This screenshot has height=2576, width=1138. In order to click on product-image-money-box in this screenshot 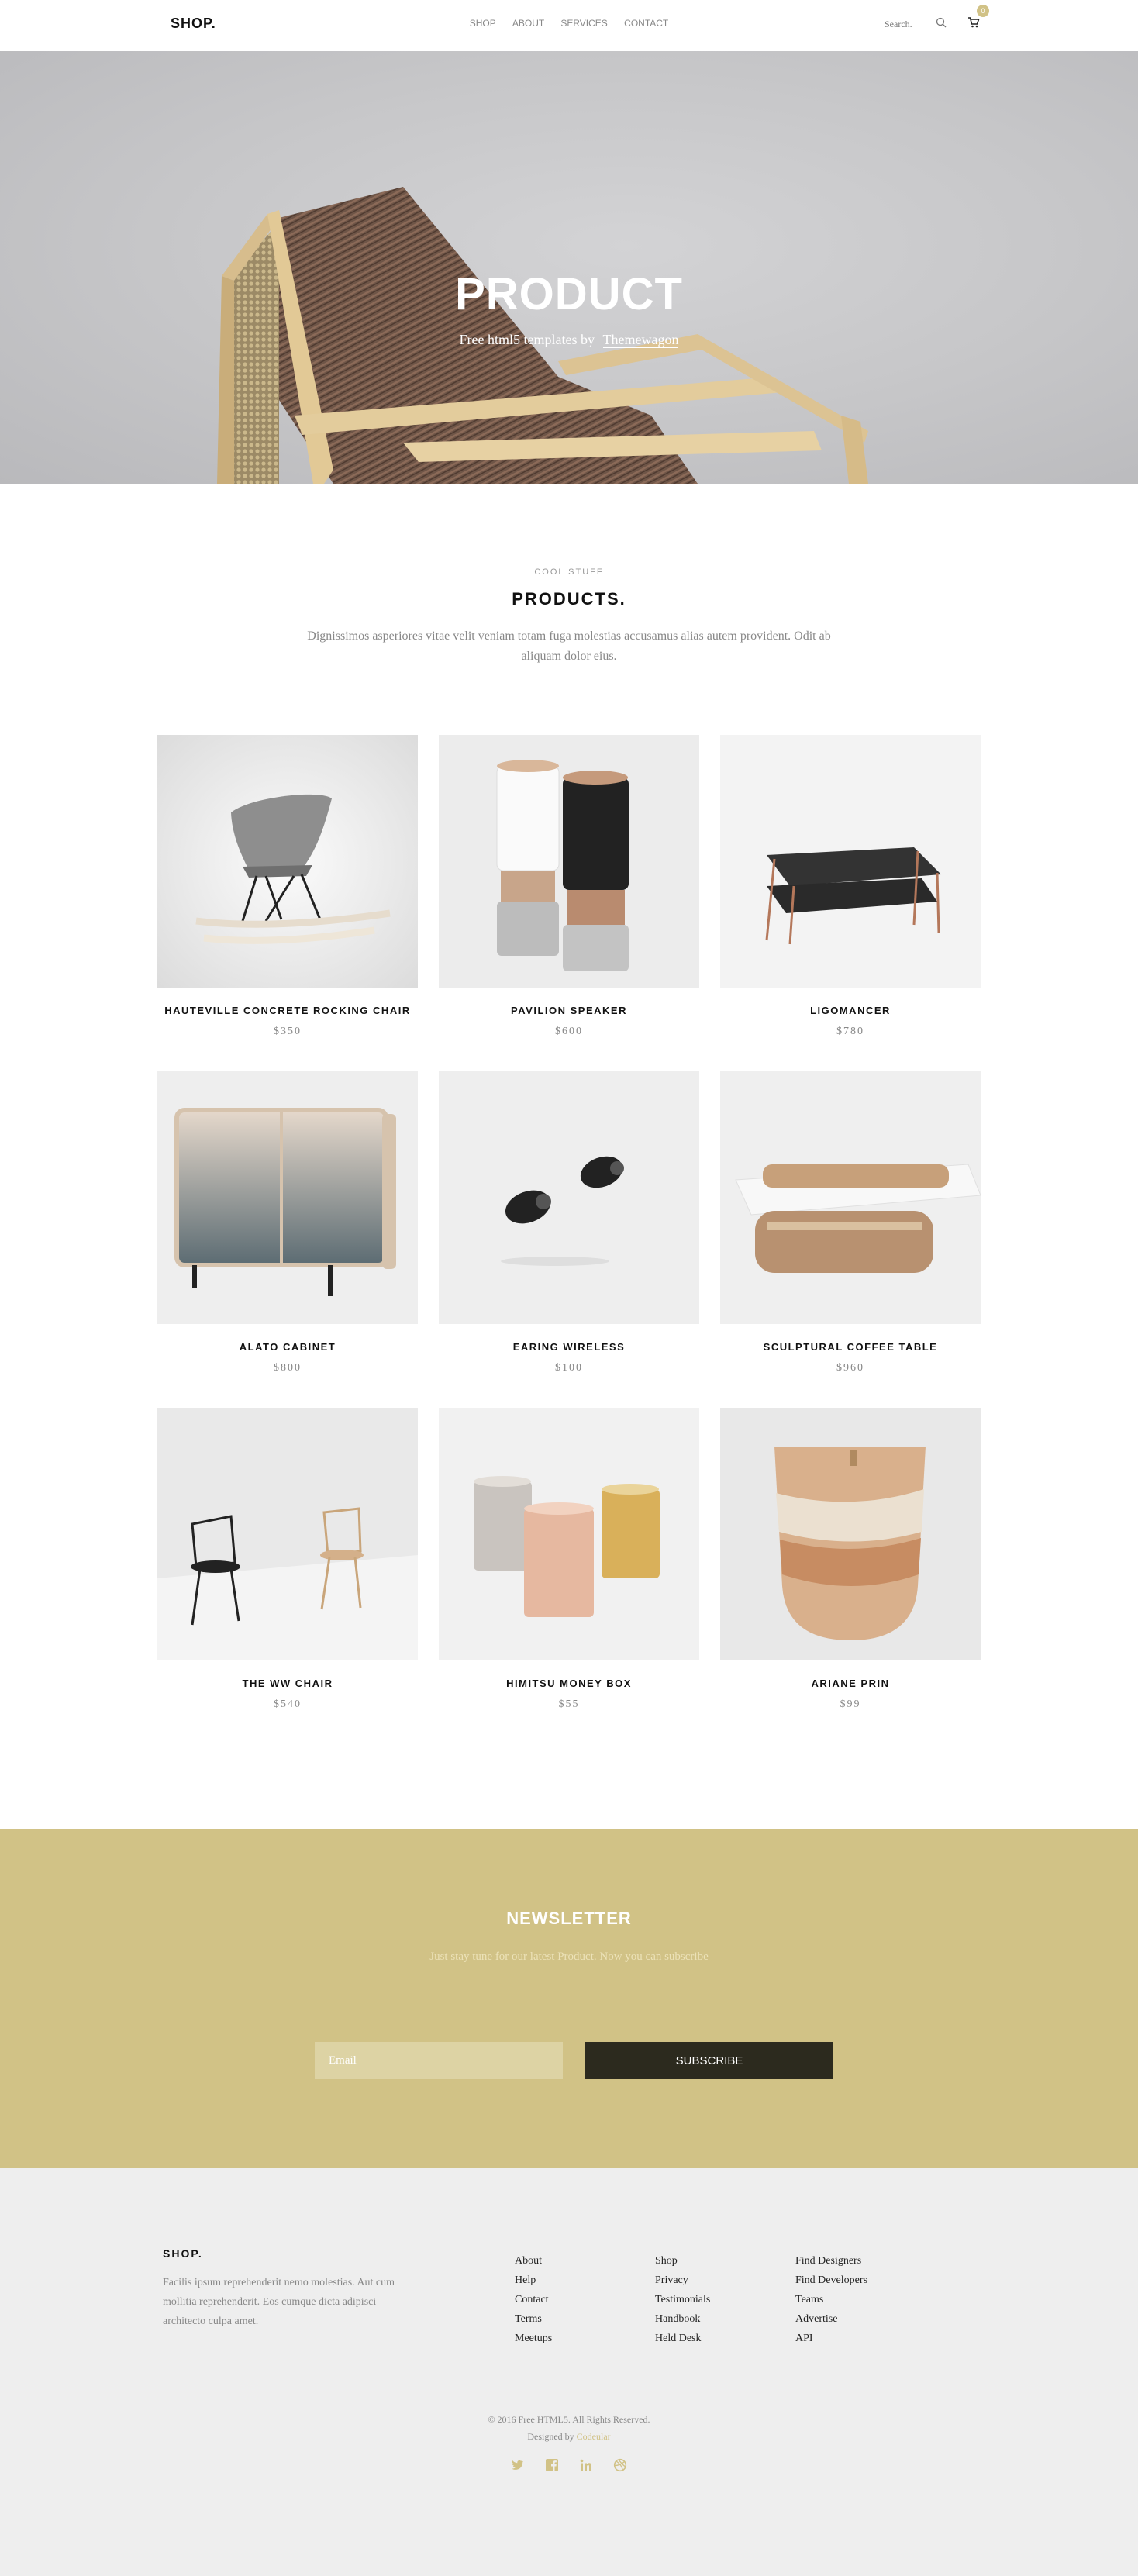, I will do `click(569, 1534)`.